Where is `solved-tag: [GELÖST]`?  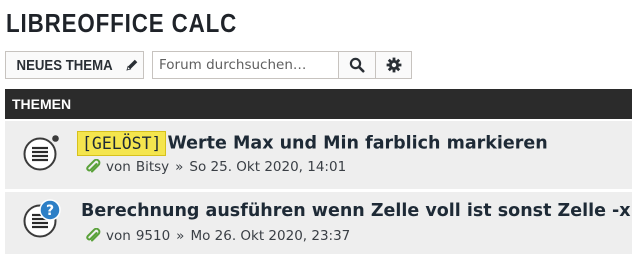
solved-tag: [GELÖST] is located at coordinates (122, 143).